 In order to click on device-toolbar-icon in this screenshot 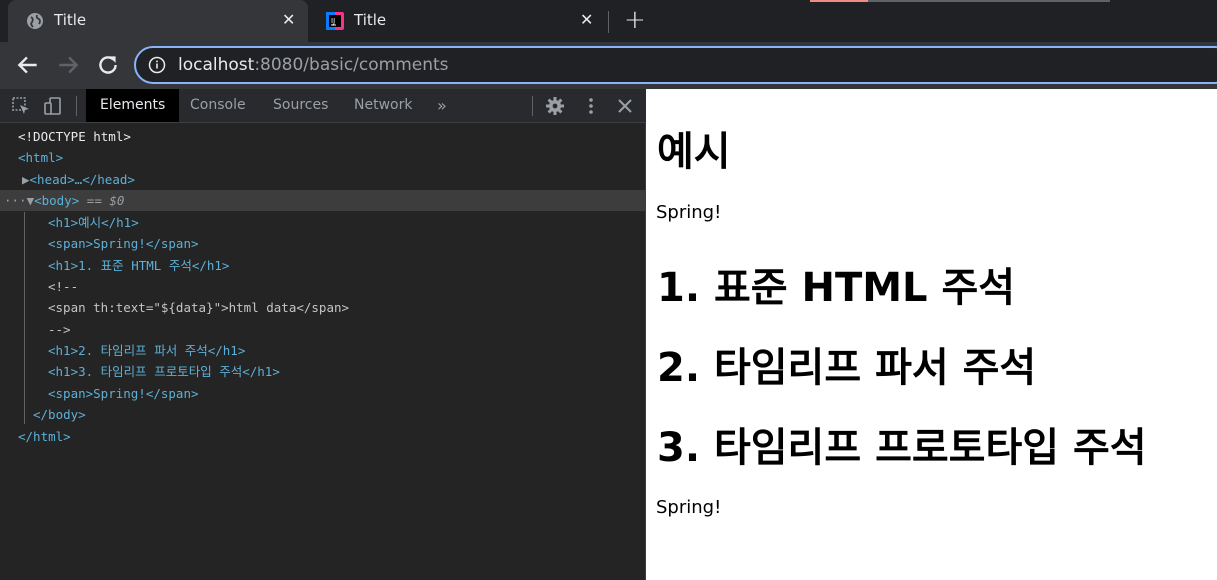, I will do `click(53, 106)`.